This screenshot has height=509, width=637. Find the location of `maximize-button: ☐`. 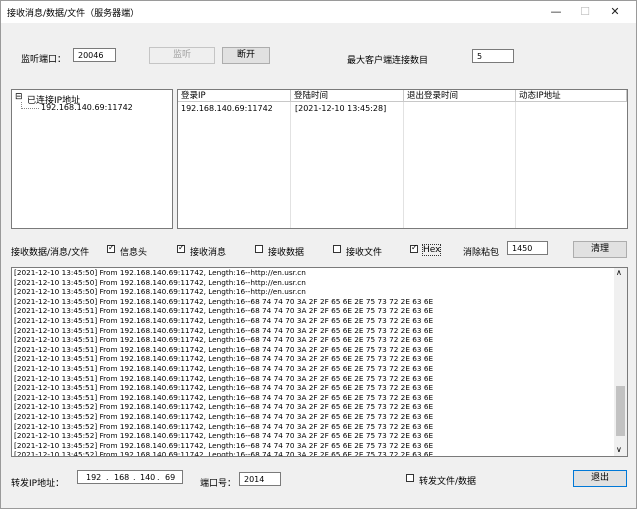

maximize-button: ☐ is located at coordinates (585, 12).